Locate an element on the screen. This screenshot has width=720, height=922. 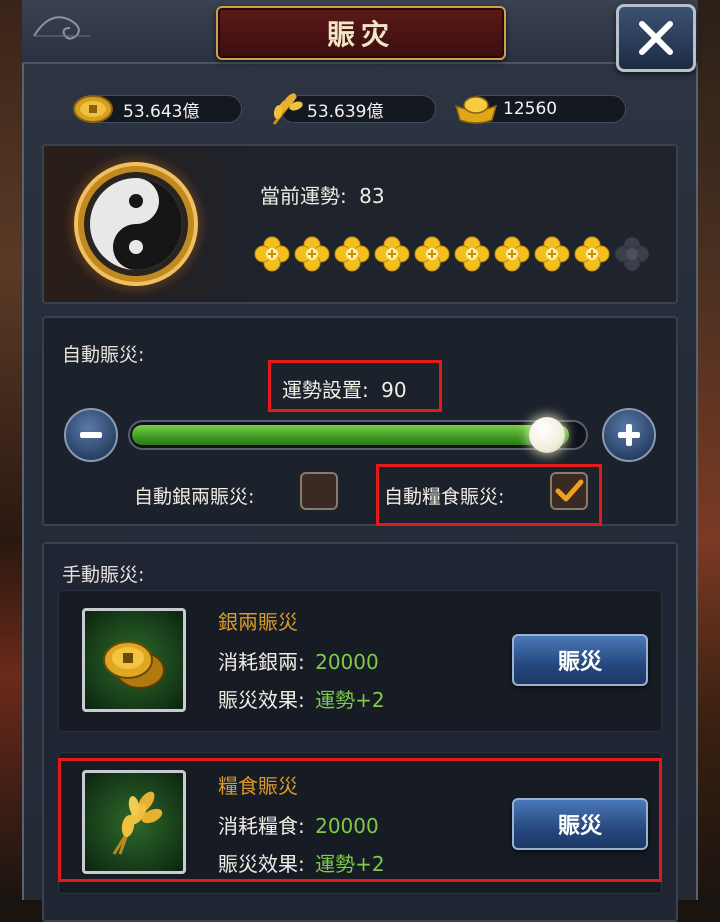
silver-relief-icon-frame is located at coordinates (134, 660).